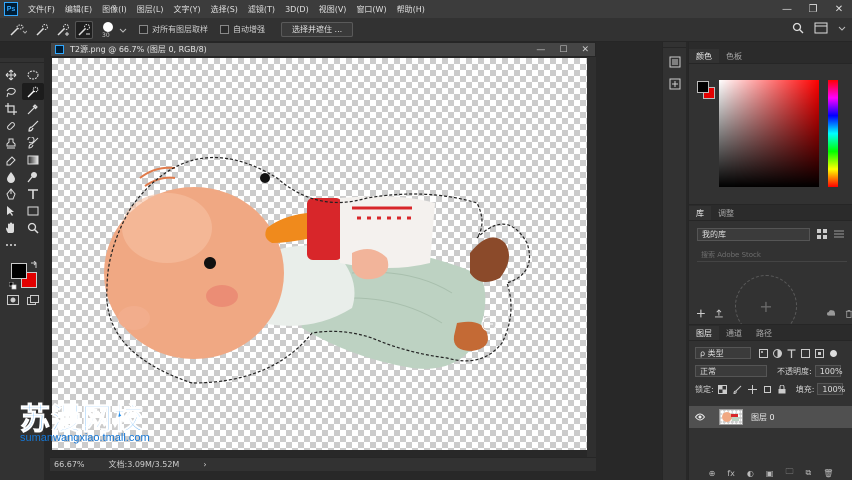 The height and width of the screenshot is (480, 852). I want to click on lock-artboard-icon, so click(767, 389).